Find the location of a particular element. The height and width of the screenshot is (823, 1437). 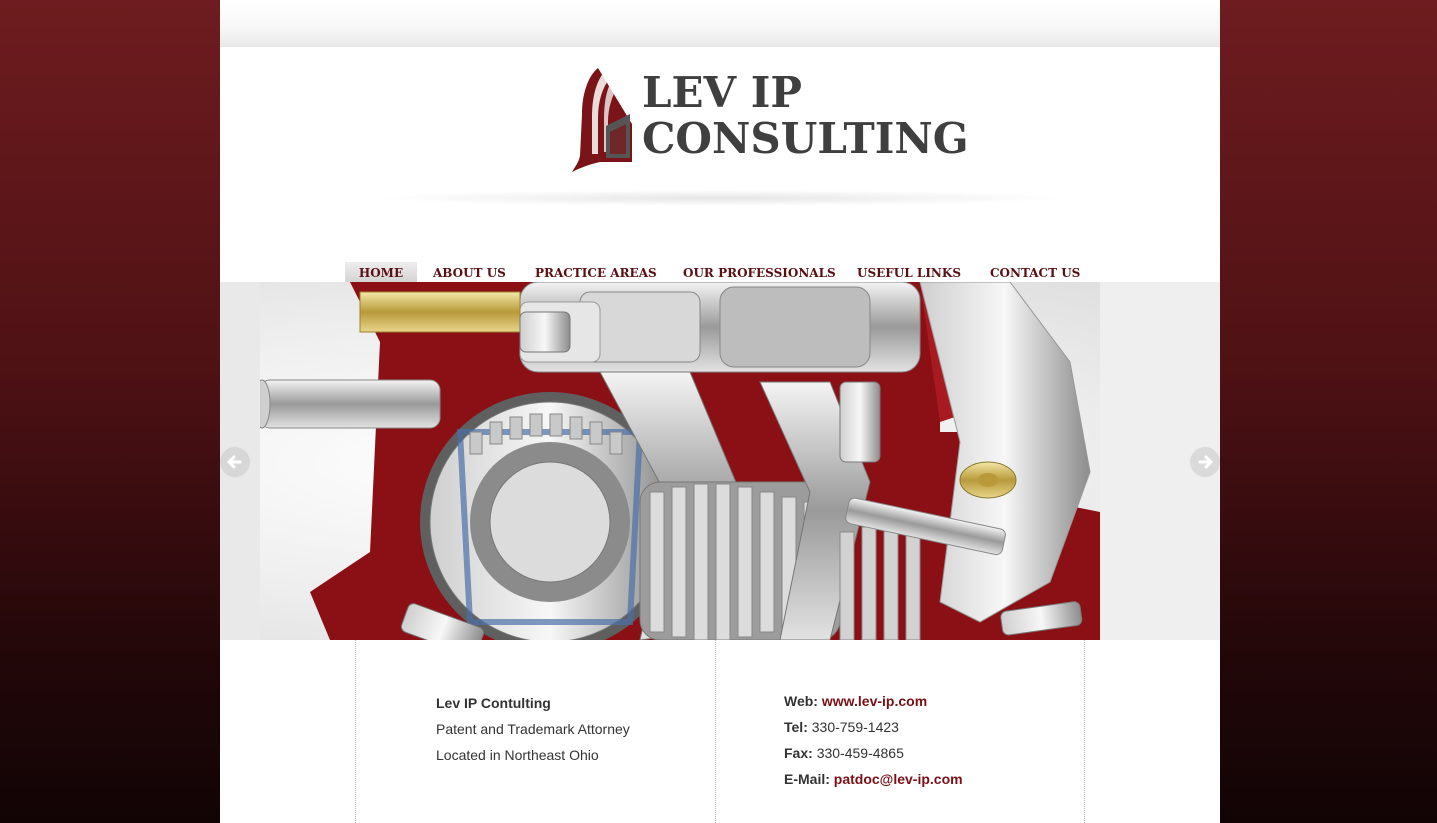

footer-divider is located at coordinates (715, 731).